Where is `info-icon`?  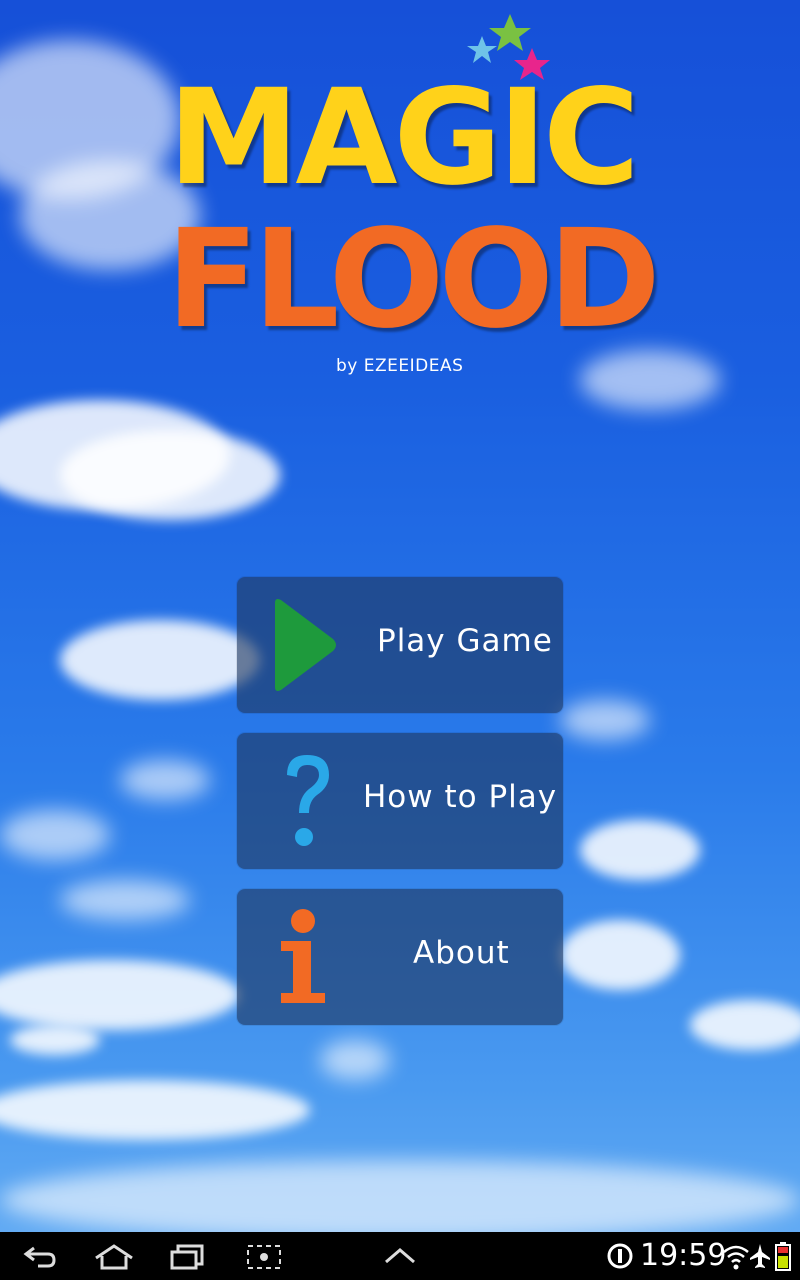 info-icon is located at coordinates (303, 956).